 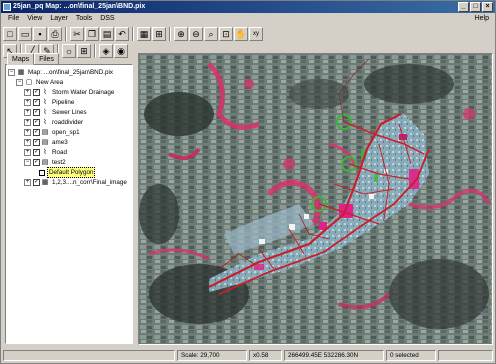 I want to click on copy-button: ❐, so click(x=92, y=34).